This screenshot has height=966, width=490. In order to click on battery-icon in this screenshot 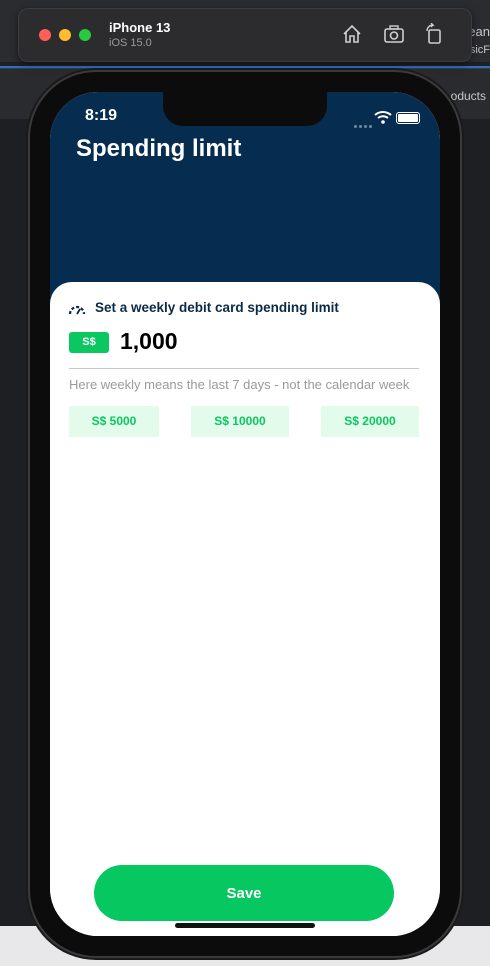, I will do `click(408, 118)`.